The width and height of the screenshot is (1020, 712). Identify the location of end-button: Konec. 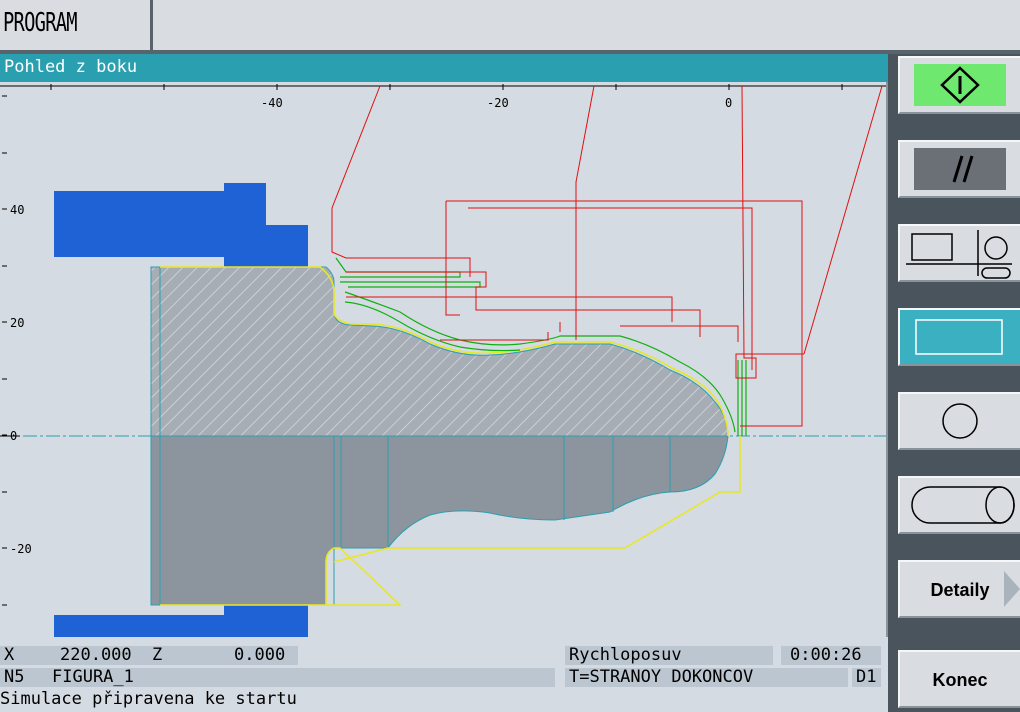
(959, 679).